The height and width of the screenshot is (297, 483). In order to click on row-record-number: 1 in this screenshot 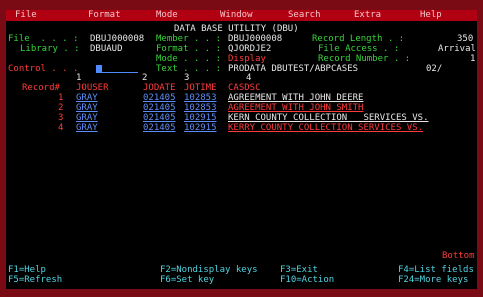, I will do `click(61, 98)`.